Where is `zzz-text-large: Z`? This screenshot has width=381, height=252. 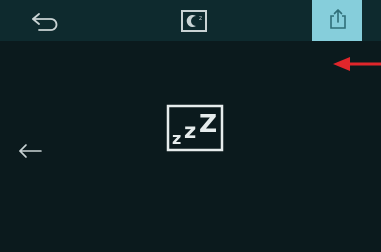
zzz-text-large: Z is located at coordinates (208, 123).